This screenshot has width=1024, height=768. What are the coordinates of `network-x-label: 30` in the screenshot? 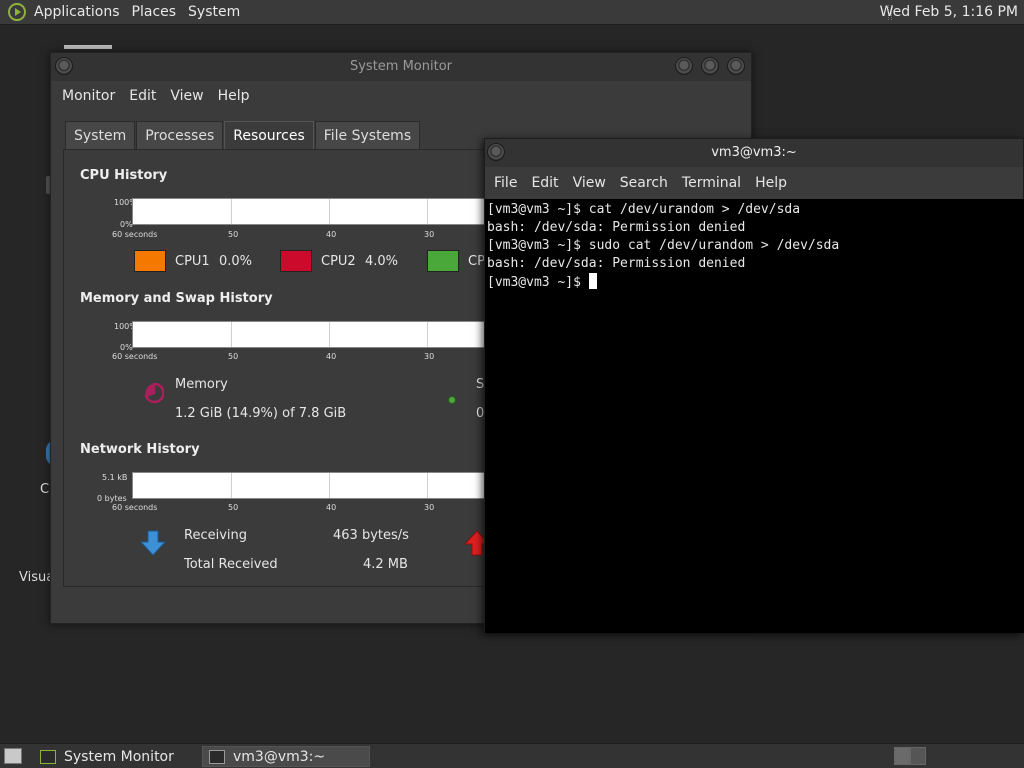 It's located at (429, 507).